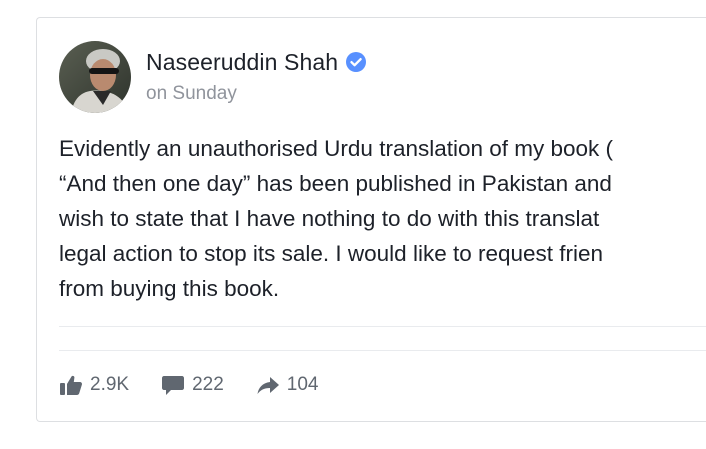  Describe the element at coordinates (268, 385) in the screenshot. I see `share-arrow-icon` at that location.